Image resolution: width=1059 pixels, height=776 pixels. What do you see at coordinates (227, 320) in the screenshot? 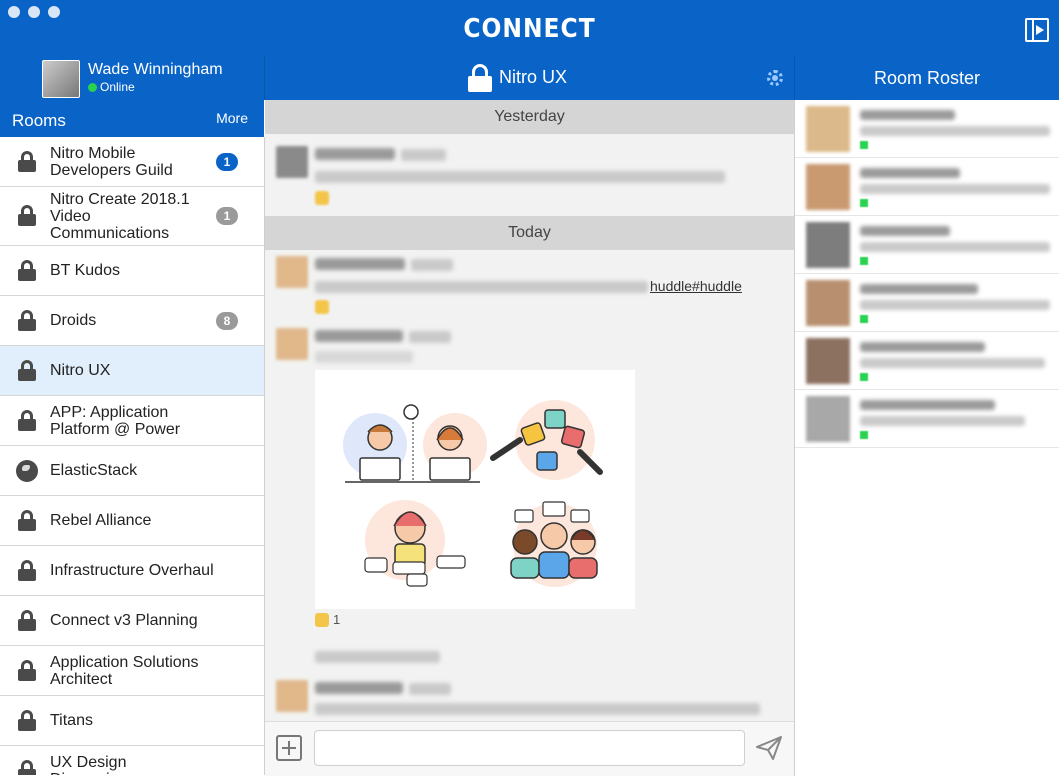
I see `unread-badge: 8` at bounding box center [227, 320].